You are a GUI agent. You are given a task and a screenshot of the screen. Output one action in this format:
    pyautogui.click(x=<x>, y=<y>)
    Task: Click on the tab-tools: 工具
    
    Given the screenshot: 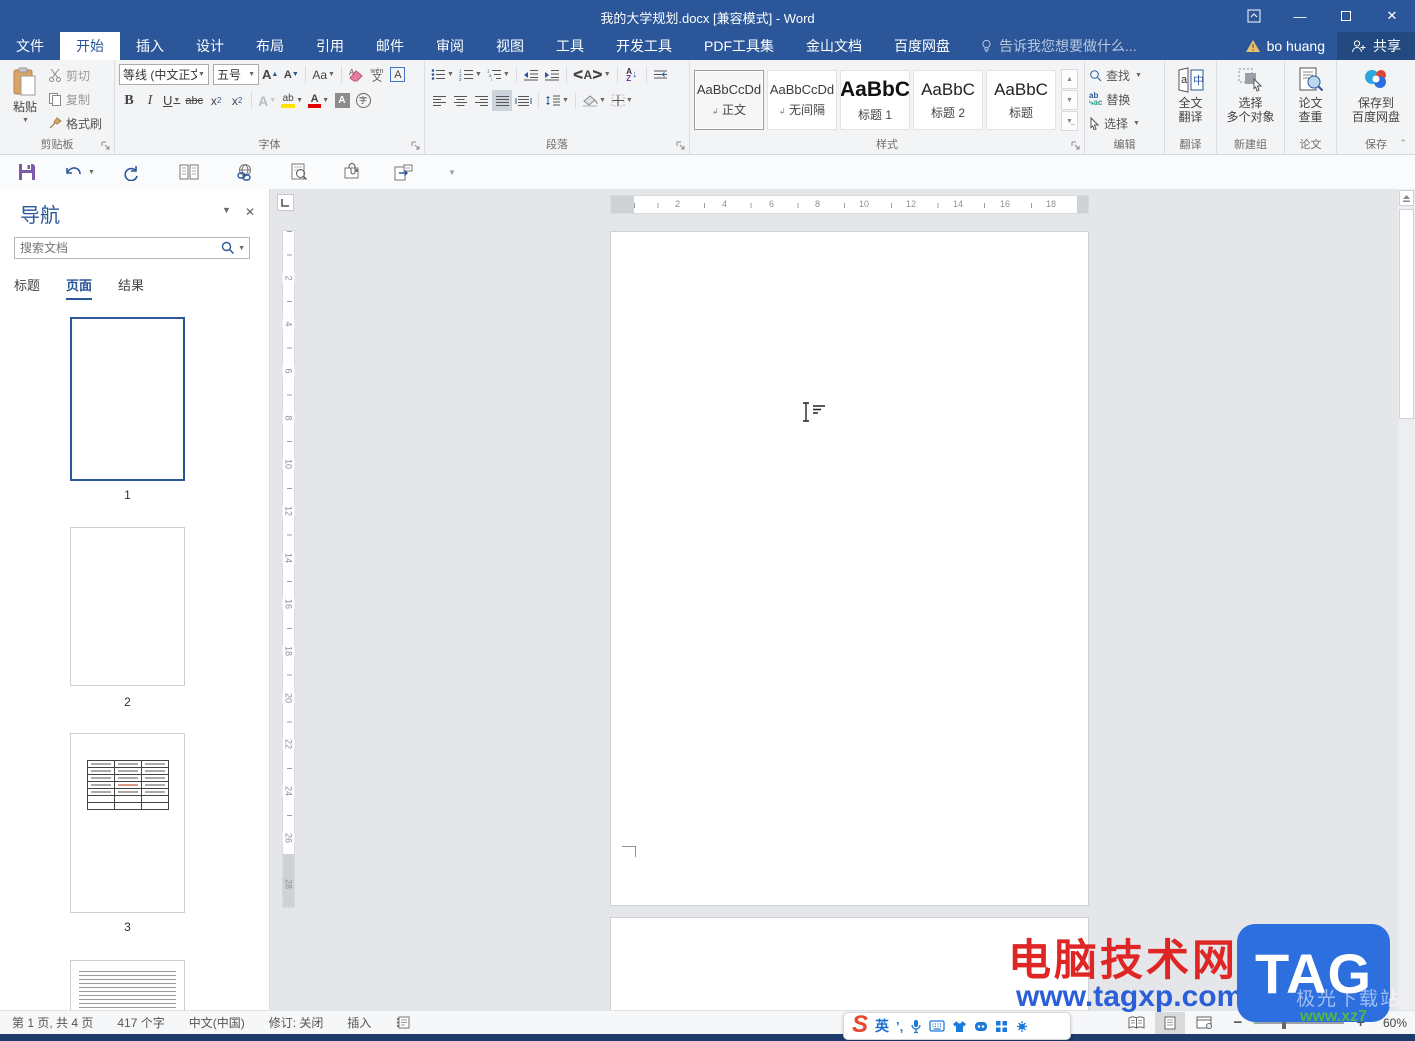 What is the action you would take?
    pyautogui.click(x=570, y=46)
    